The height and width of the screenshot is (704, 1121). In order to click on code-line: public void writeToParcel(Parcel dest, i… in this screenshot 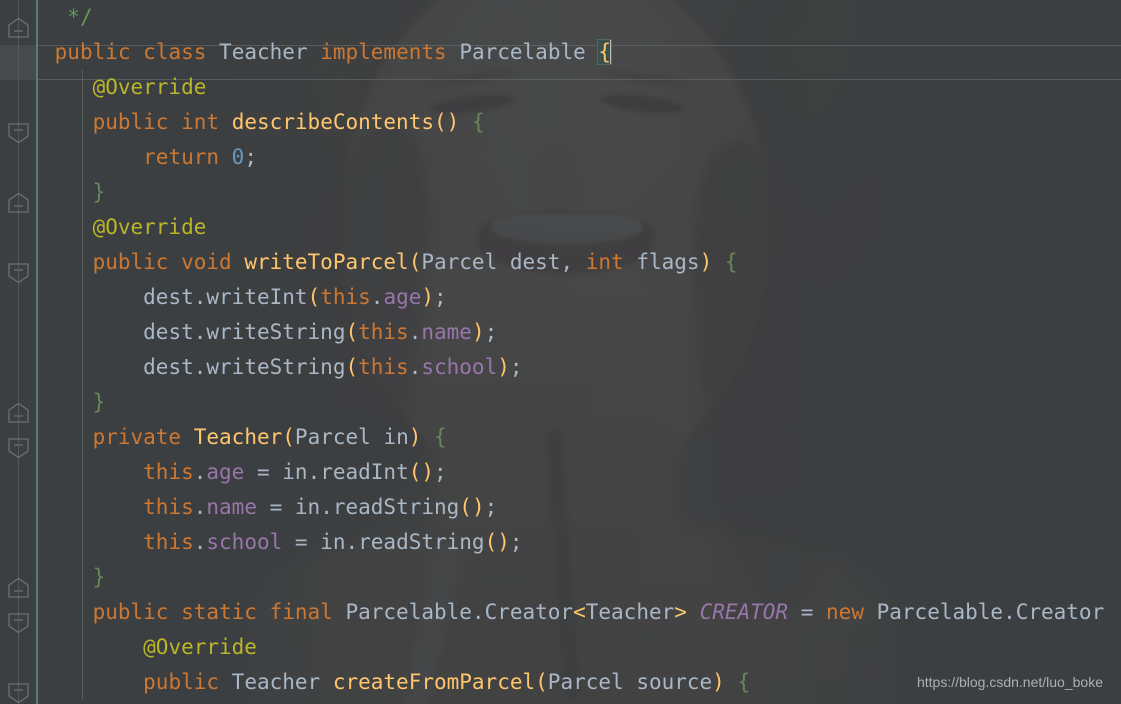, I will do `click(579, 262)`.